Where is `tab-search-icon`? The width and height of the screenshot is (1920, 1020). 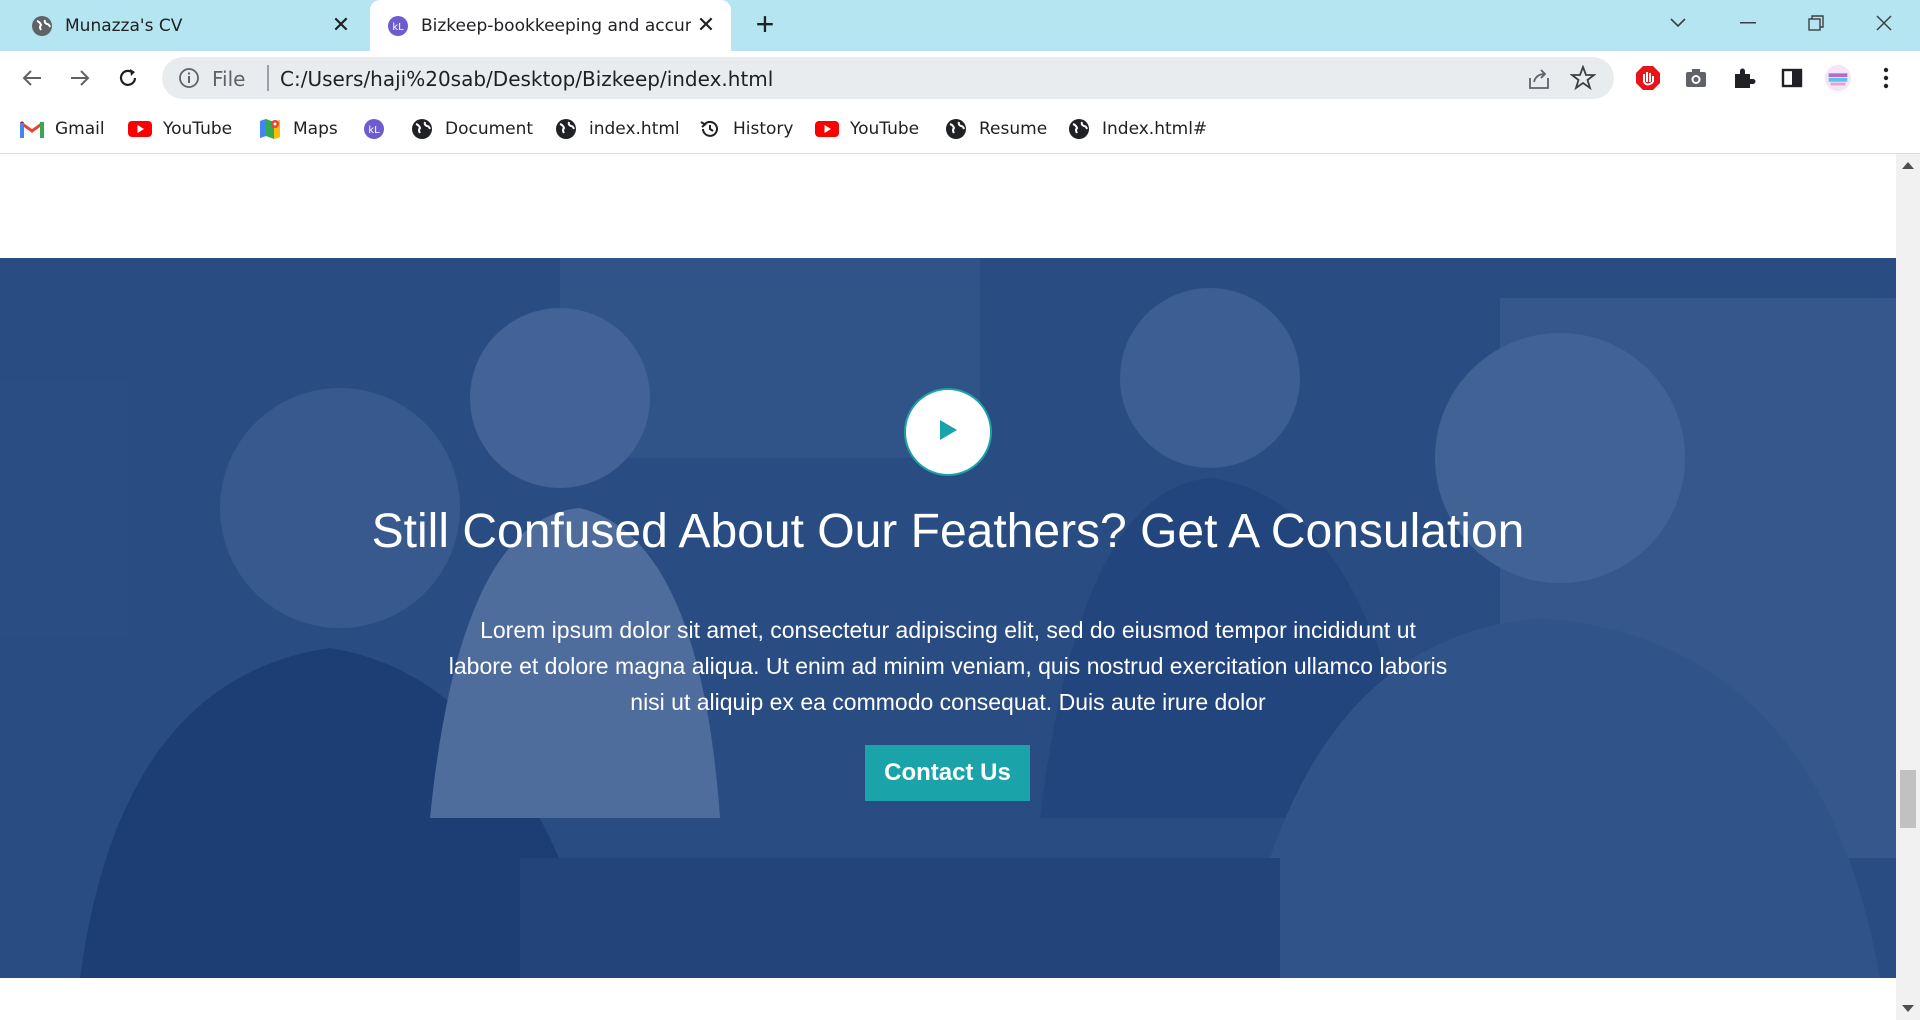 tab-search-icon is located at coordinates (1678, 23).